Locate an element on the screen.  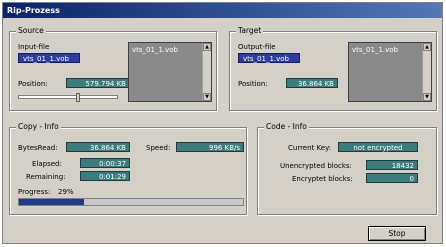
source-list-item: vts_01_1.vob is located at coordinates (155, 50).